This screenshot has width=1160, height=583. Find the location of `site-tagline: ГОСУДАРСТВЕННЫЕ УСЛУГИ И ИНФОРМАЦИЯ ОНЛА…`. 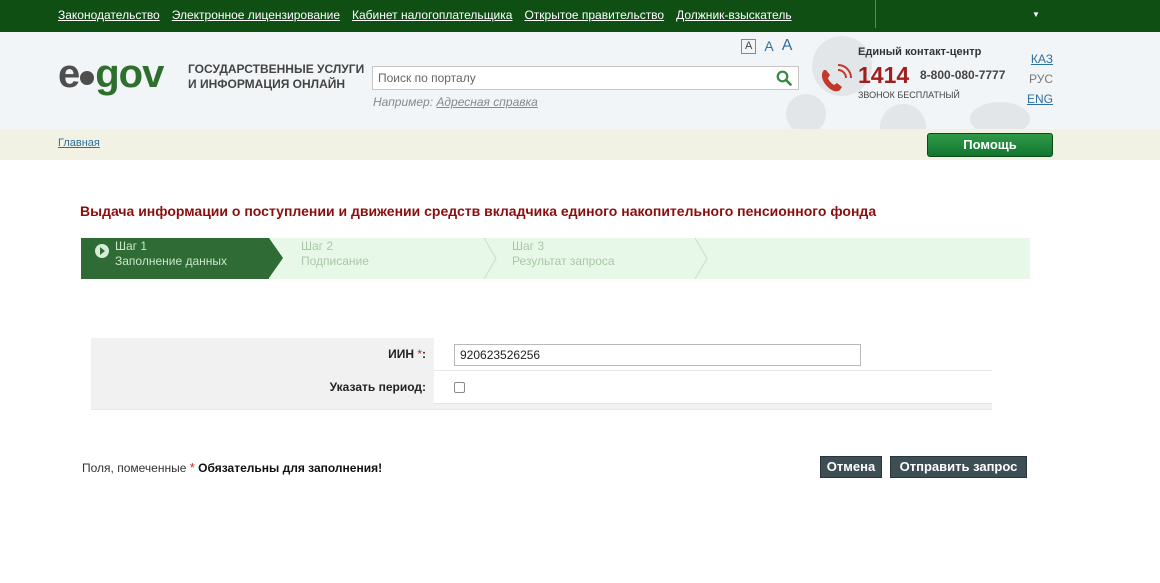

site-tagline: ГОСУДАРСТВЕННЫЕ УСЛУГИ И ИНФОРМАЦИЯ ОНЛА… is located at coordinates (276, 77).